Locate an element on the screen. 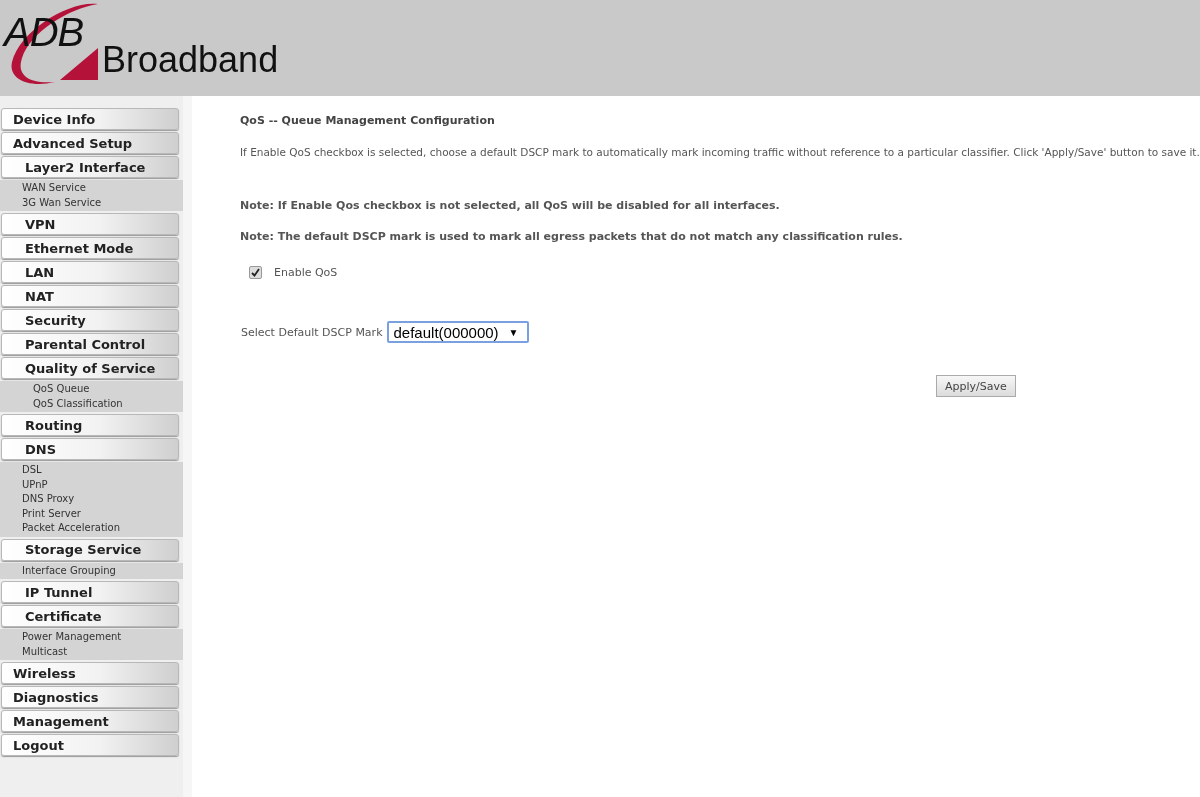 This screenshot has width=1200, height=797. menu-button: Certificate is located at coordinates (90, 616).